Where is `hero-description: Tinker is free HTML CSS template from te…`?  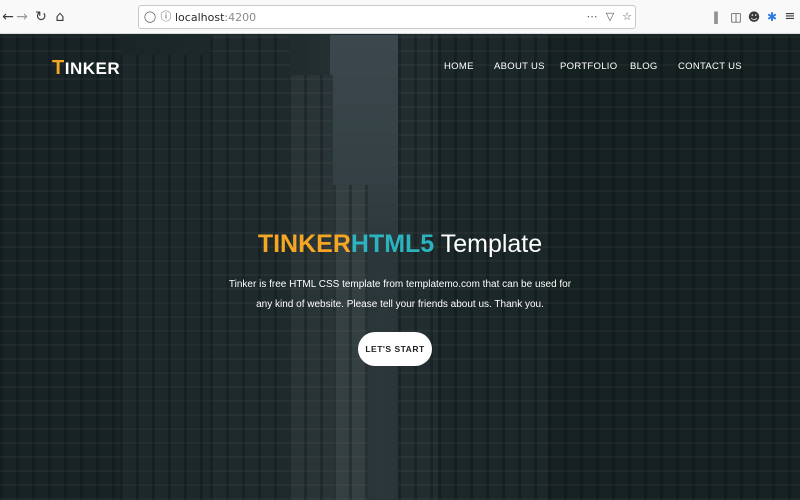
hero-description: Tinker is free HTML CSS template from te… is located at coordinates (400, 294).